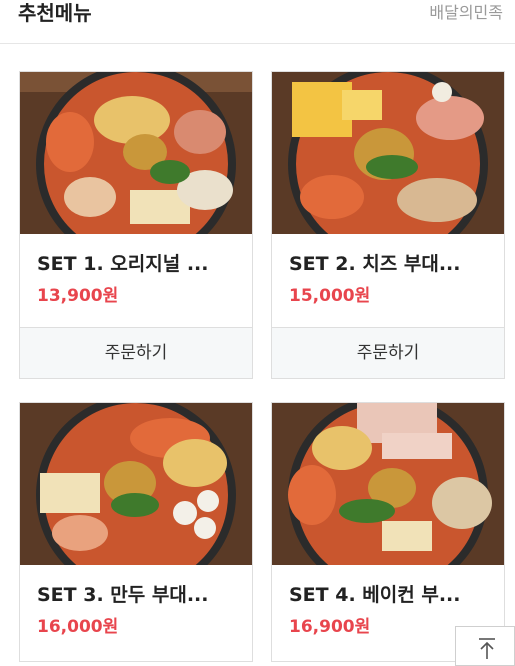 The width and height of the screenshot is (515, 666). I want to click on arrow-up-icon, so click(487, 648).